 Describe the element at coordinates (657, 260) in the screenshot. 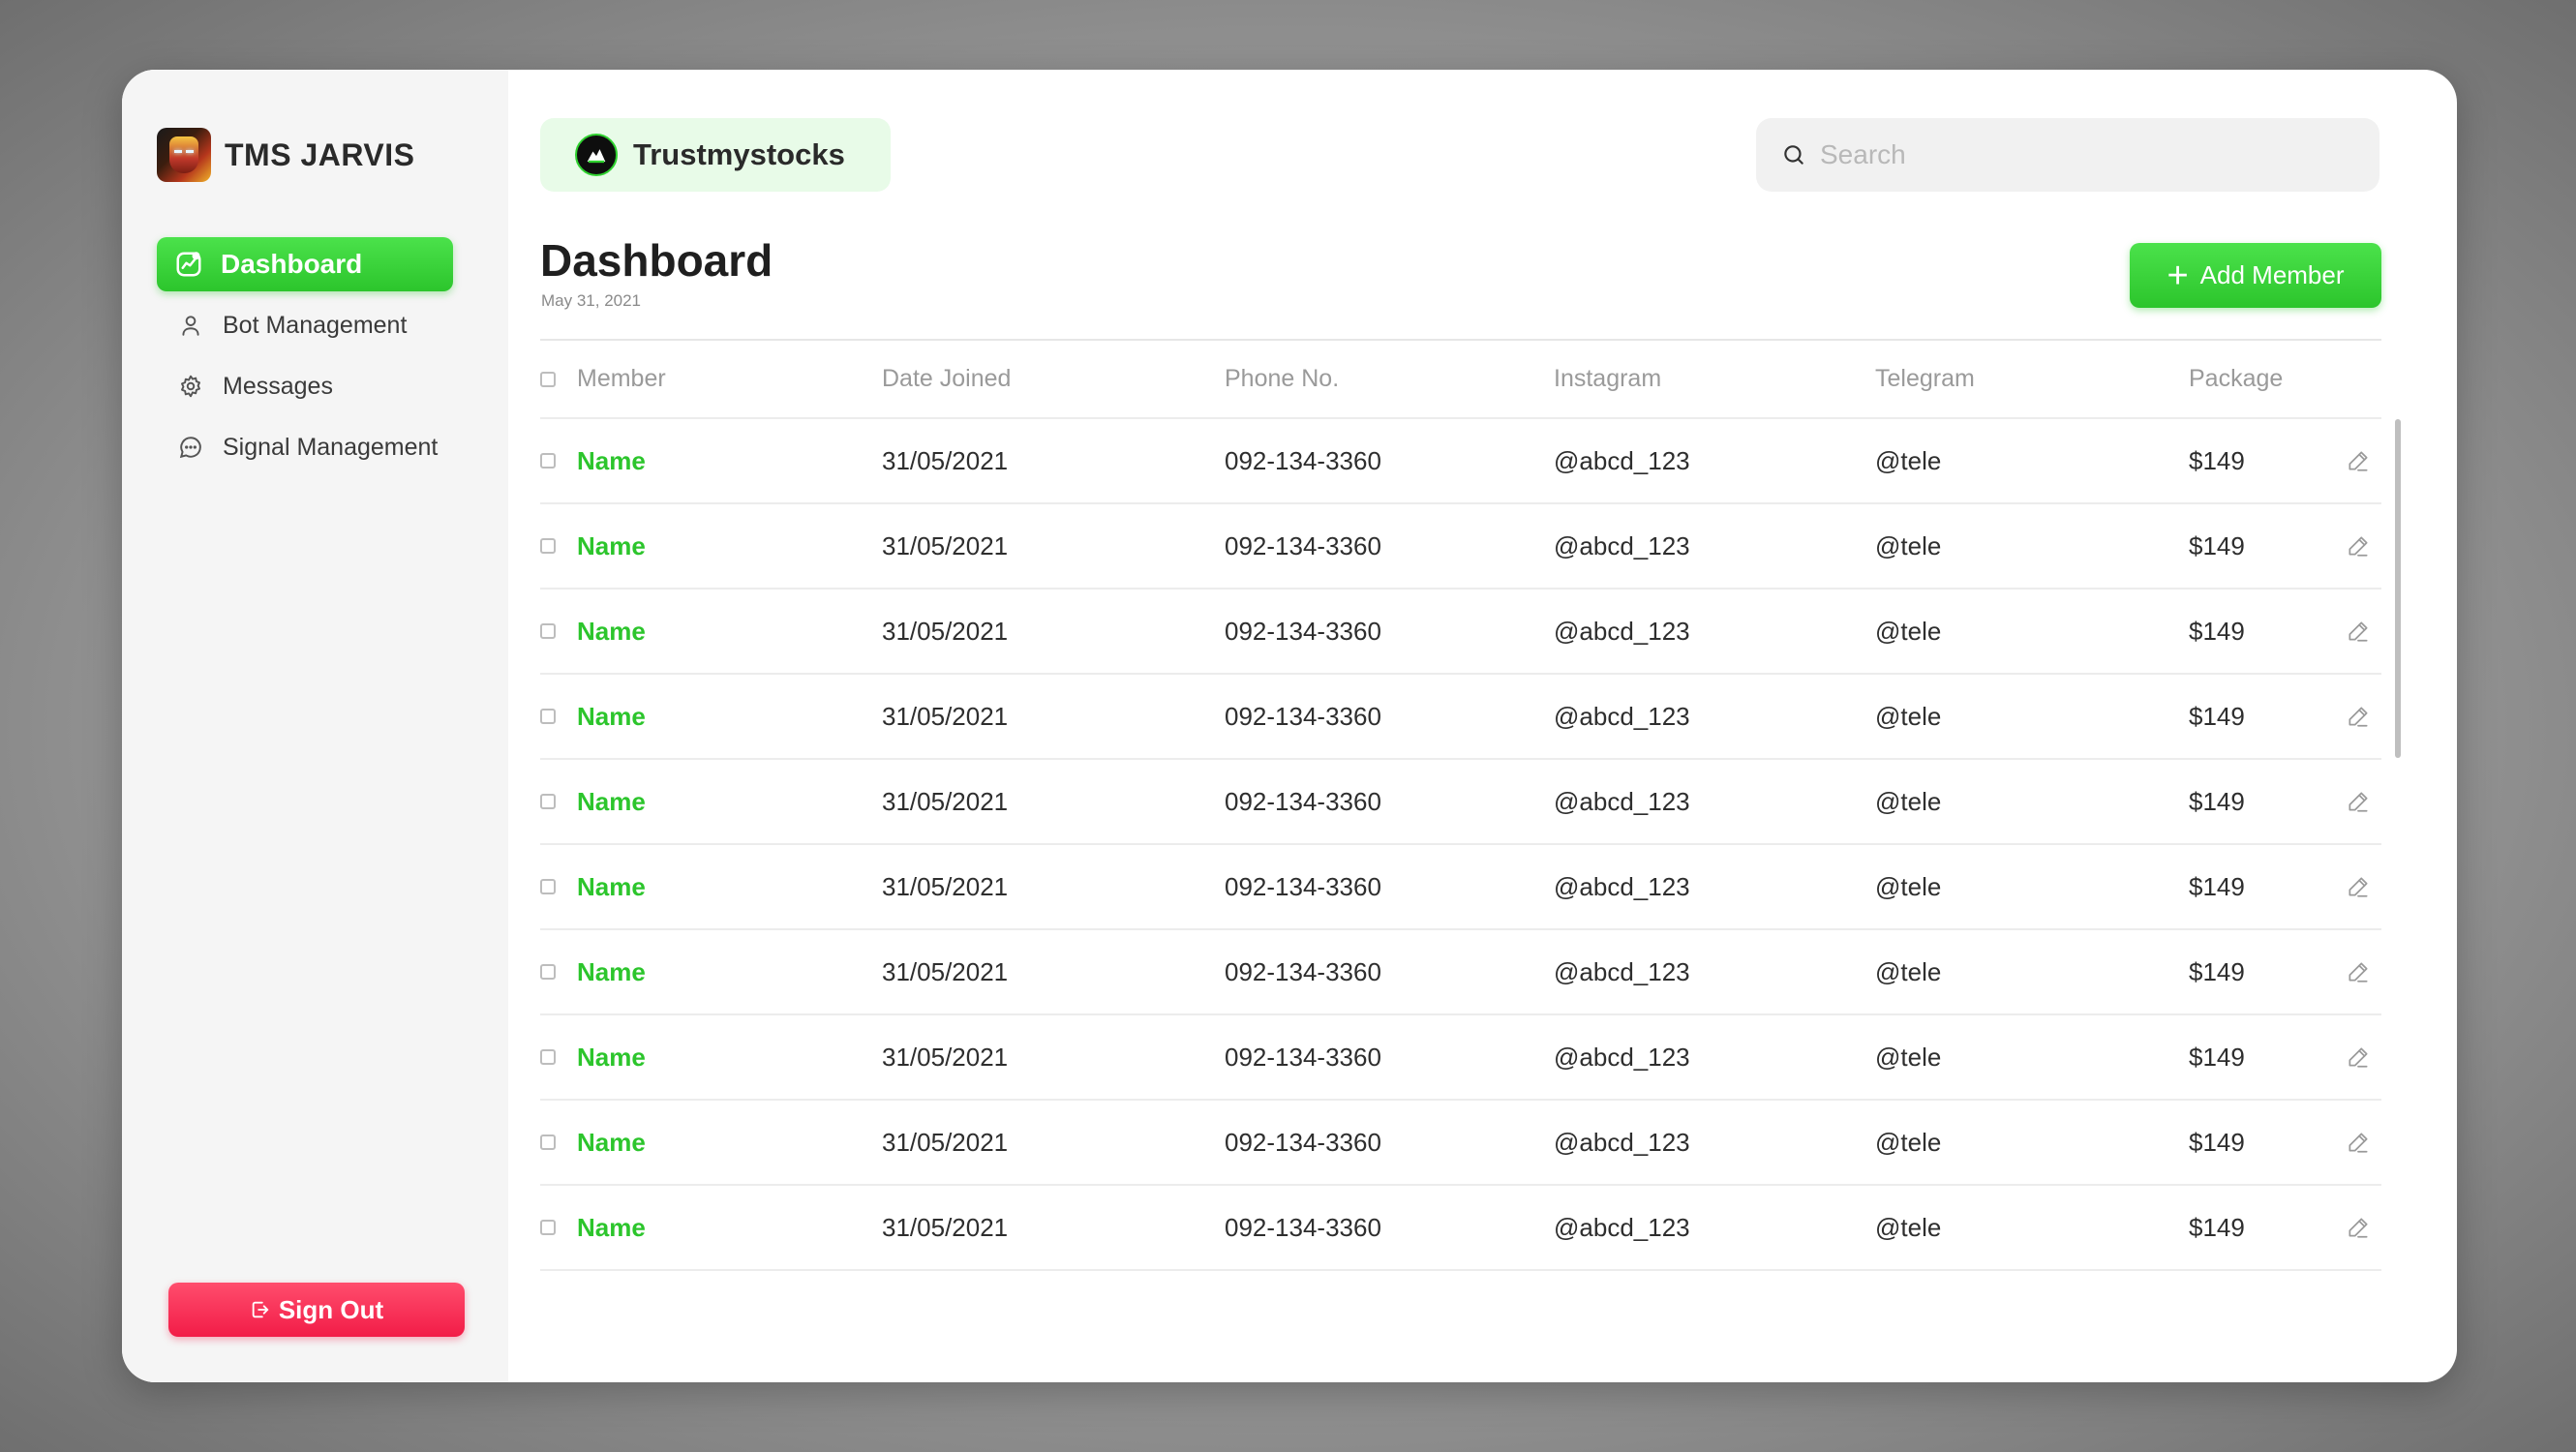

I see `page-title: Dashboard` at that location.